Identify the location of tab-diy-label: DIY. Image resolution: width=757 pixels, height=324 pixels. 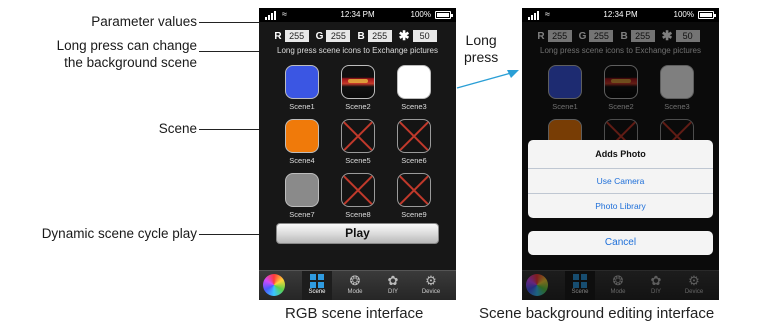
(392, 292).